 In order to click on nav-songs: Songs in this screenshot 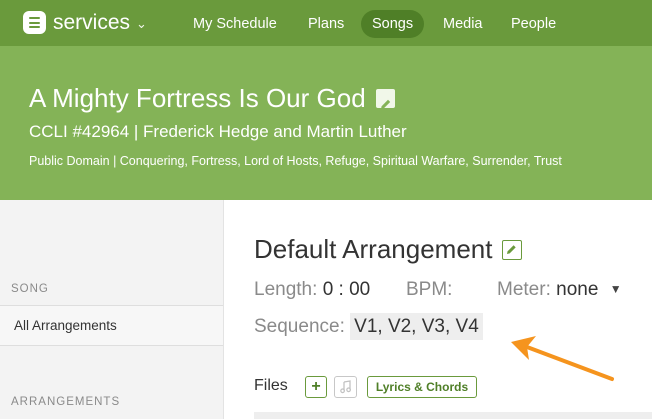, I will do `click(393, 24)`.